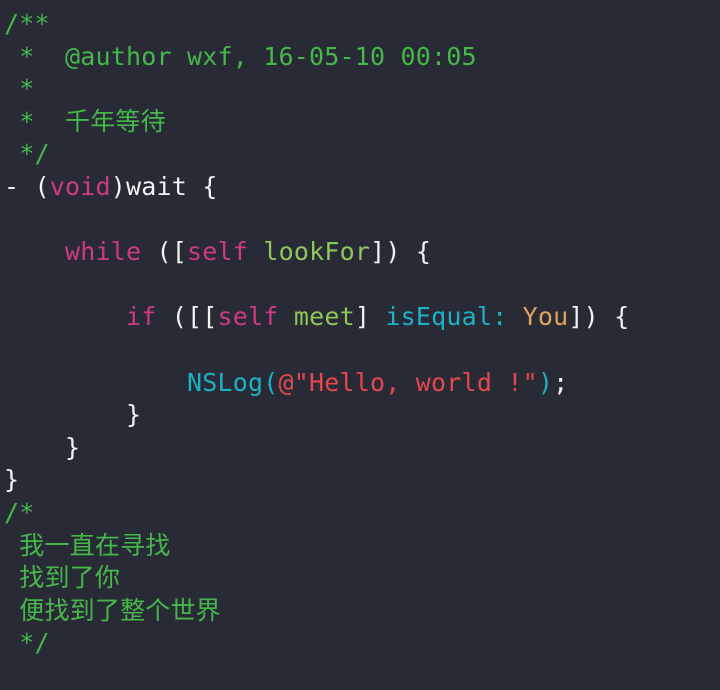 The image size is (720, 690). I want to click on code-token-plain: - (, so click(27, 186).